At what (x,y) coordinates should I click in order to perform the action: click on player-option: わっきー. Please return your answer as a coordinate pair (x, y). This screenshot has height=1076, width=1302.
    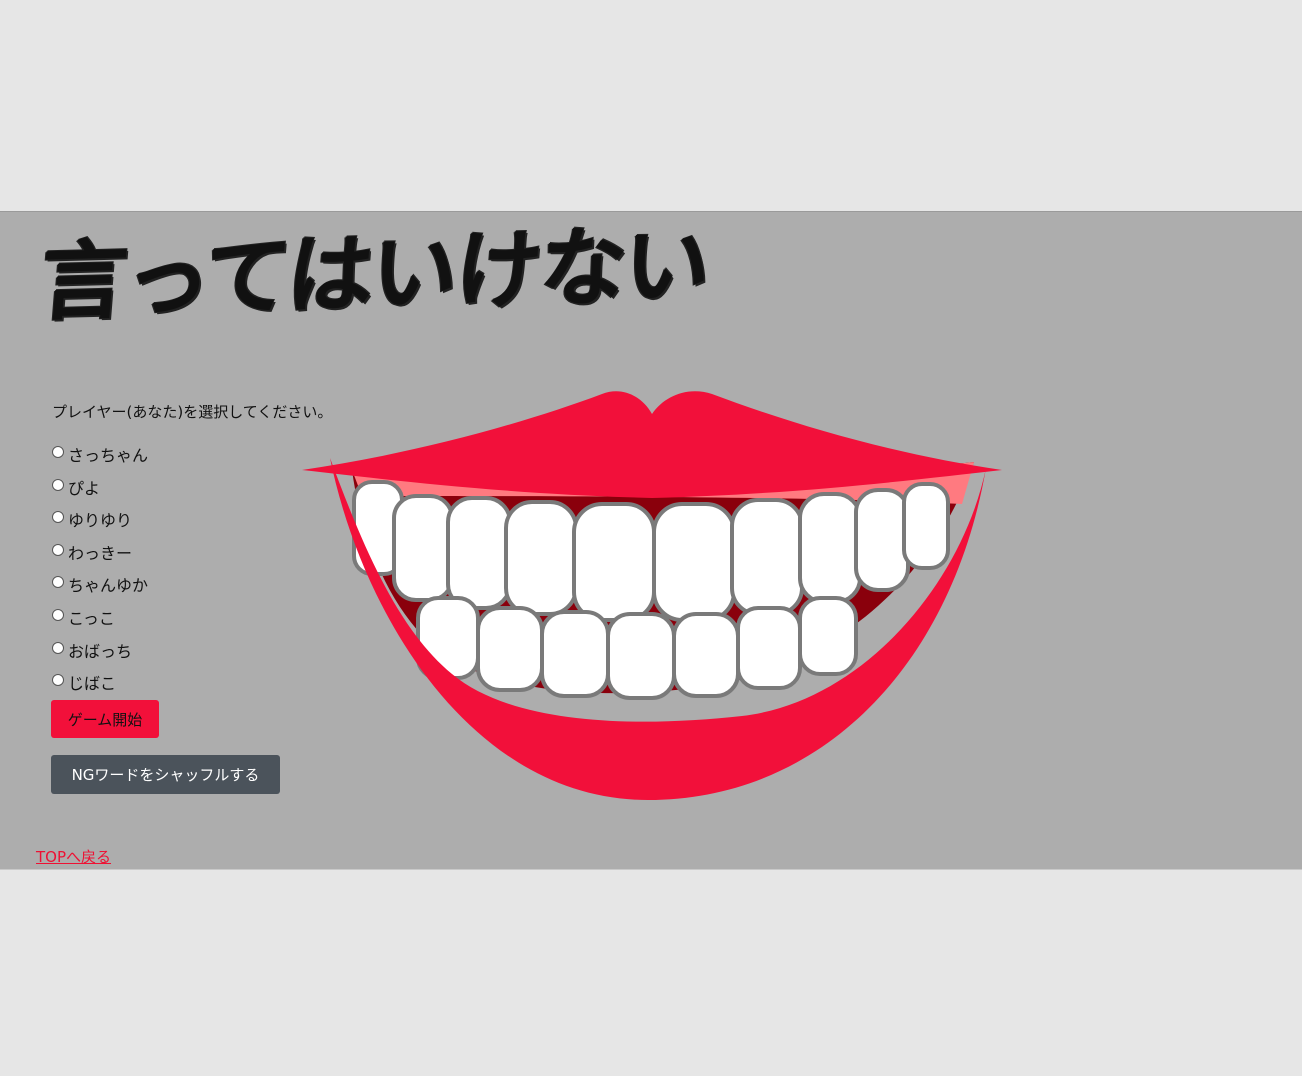
    Looking at the image, I should click on (99, 556).